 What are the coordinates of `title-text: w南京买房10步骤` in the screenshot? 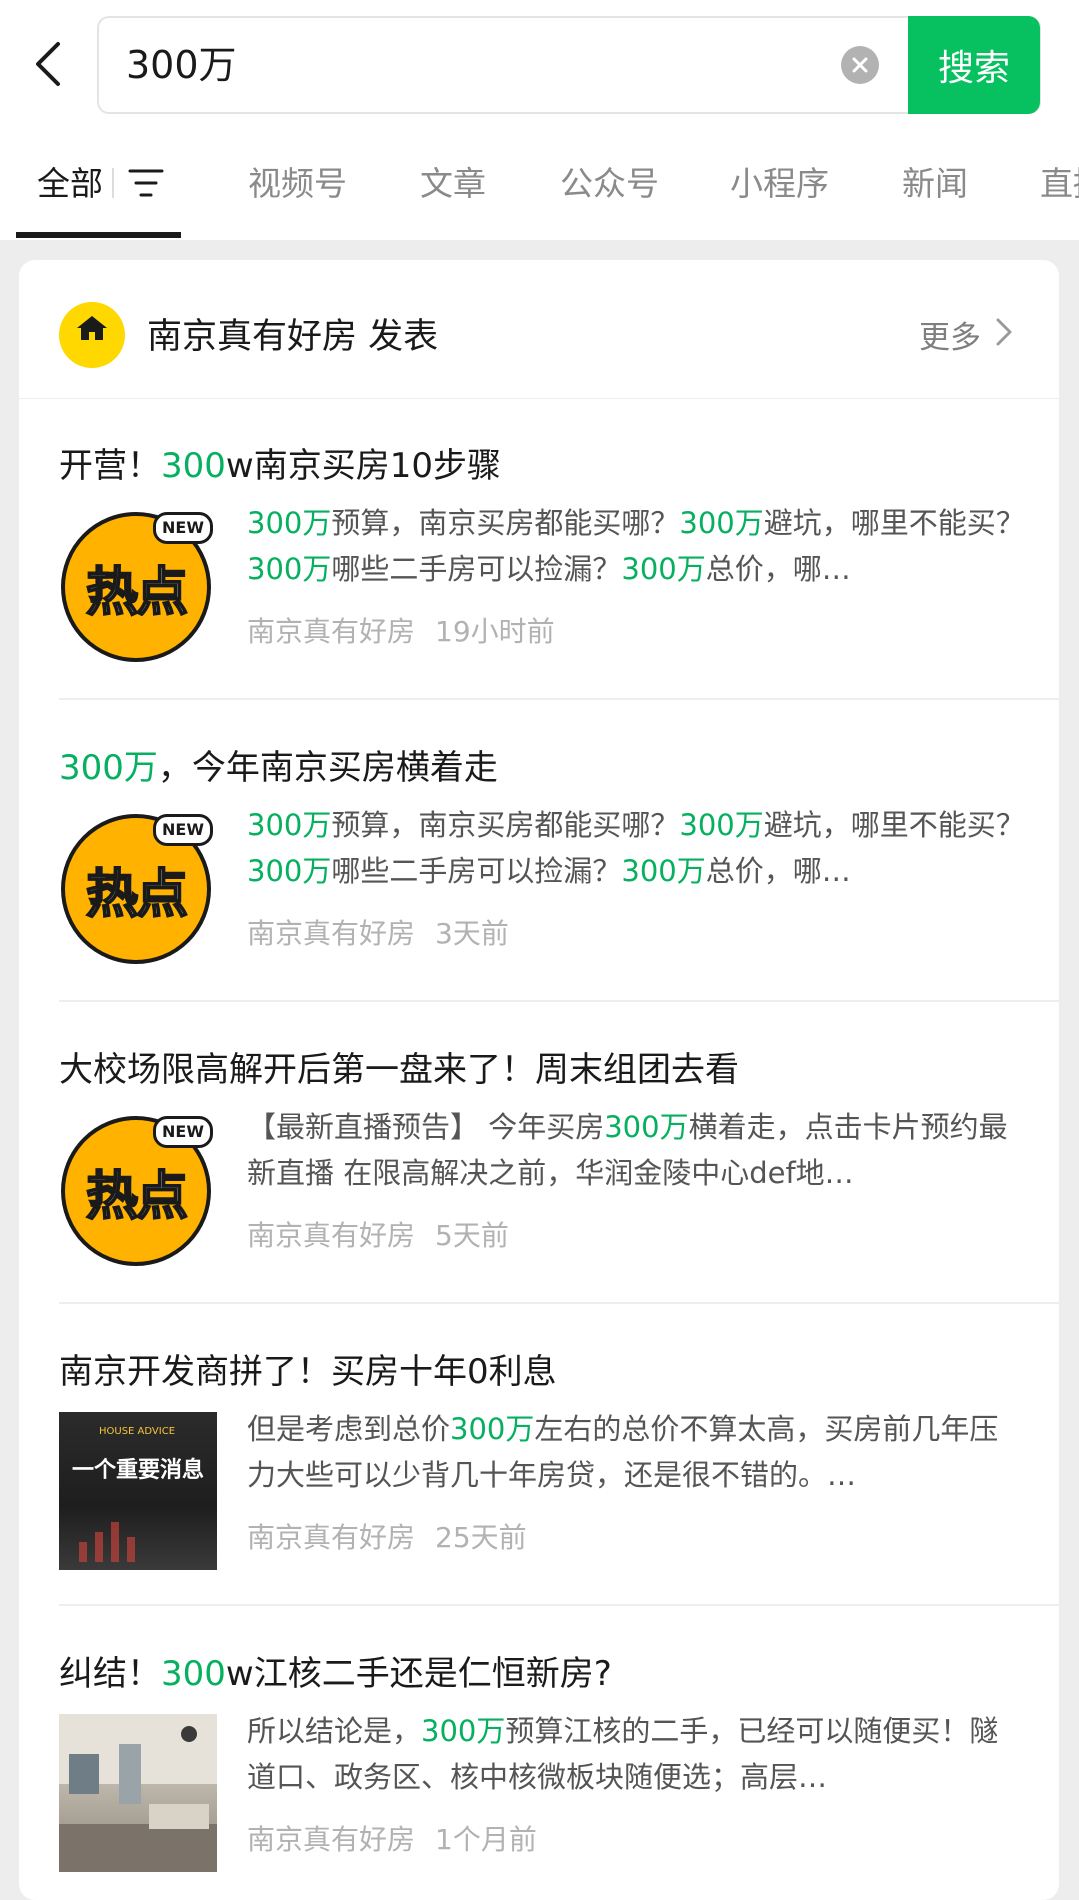 It's located at (363, 466).